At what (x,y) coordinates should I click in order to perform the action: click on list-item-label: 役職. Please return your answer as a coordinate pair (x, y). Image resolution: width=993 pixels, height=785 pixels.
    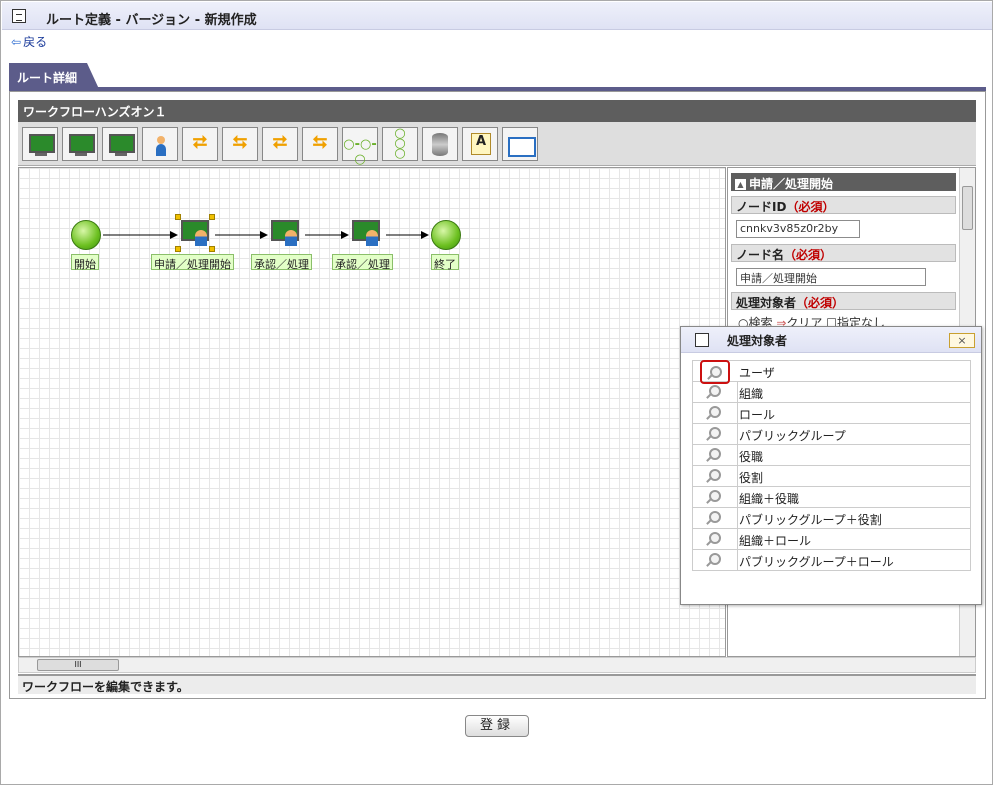
    Looking at the image, I should click on (751, 456).